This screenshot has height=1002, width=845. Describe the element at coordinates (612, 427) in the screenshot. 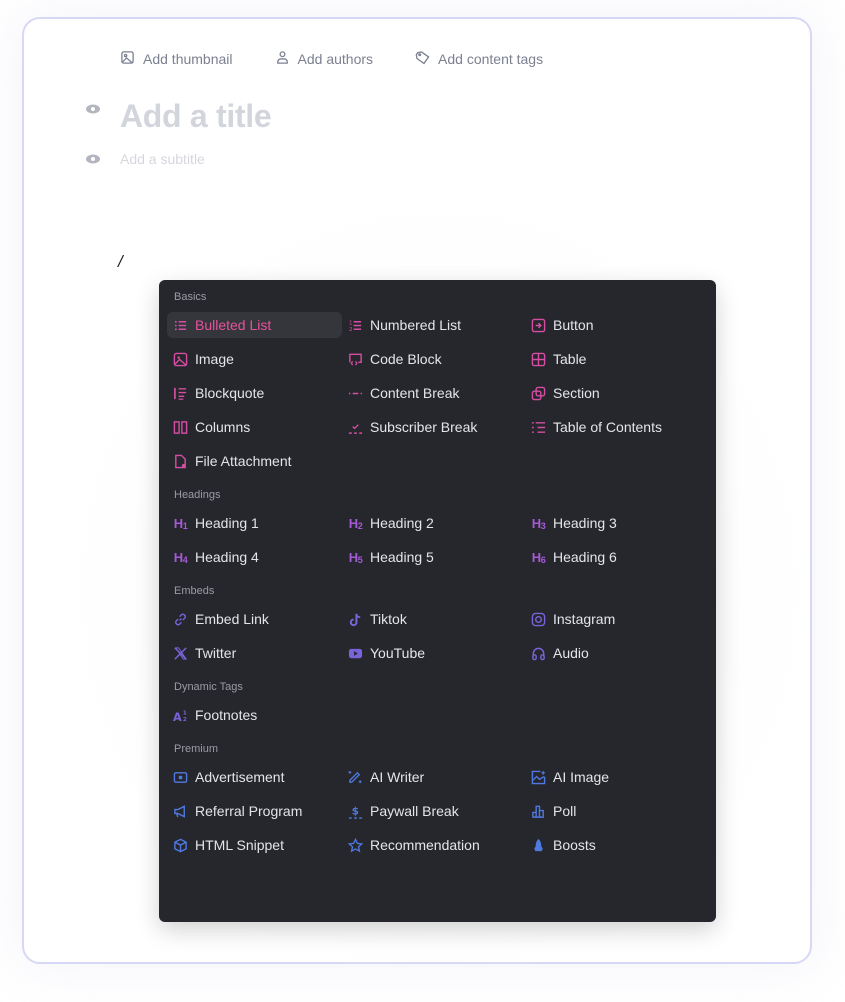

I see `menu-item-table-of-contents: Table of Contents` at that location.